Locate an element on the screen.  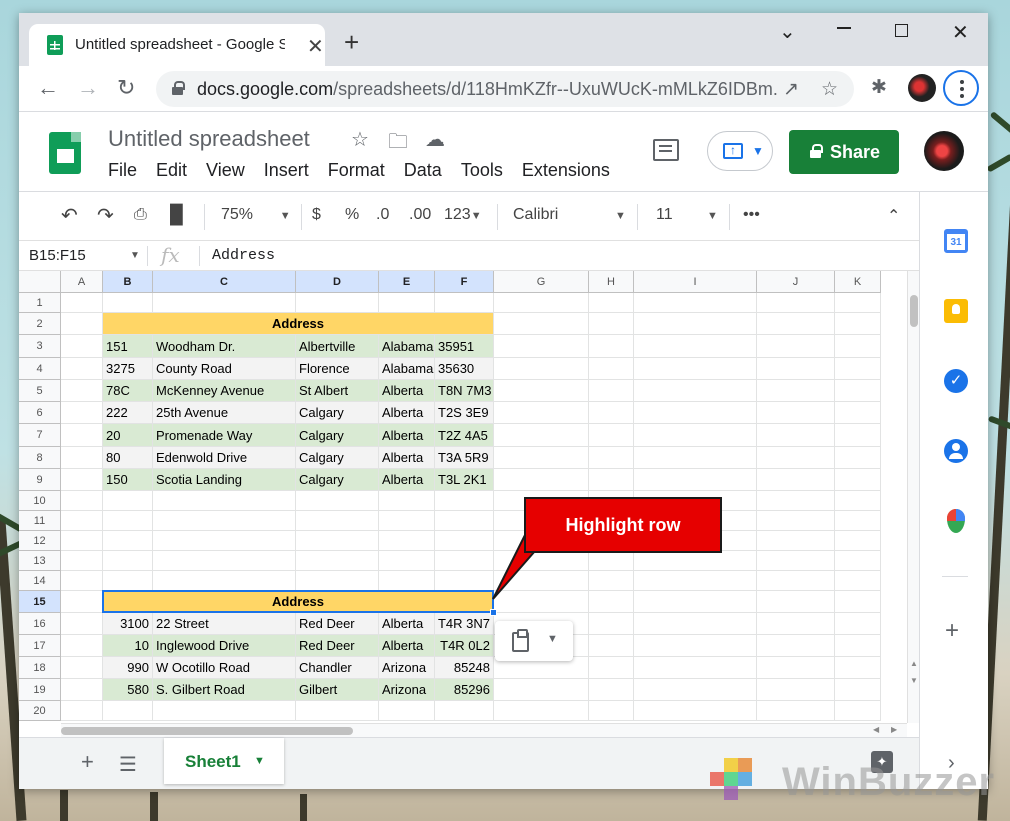
column-header-i: I is located at coordinates (695, 282).